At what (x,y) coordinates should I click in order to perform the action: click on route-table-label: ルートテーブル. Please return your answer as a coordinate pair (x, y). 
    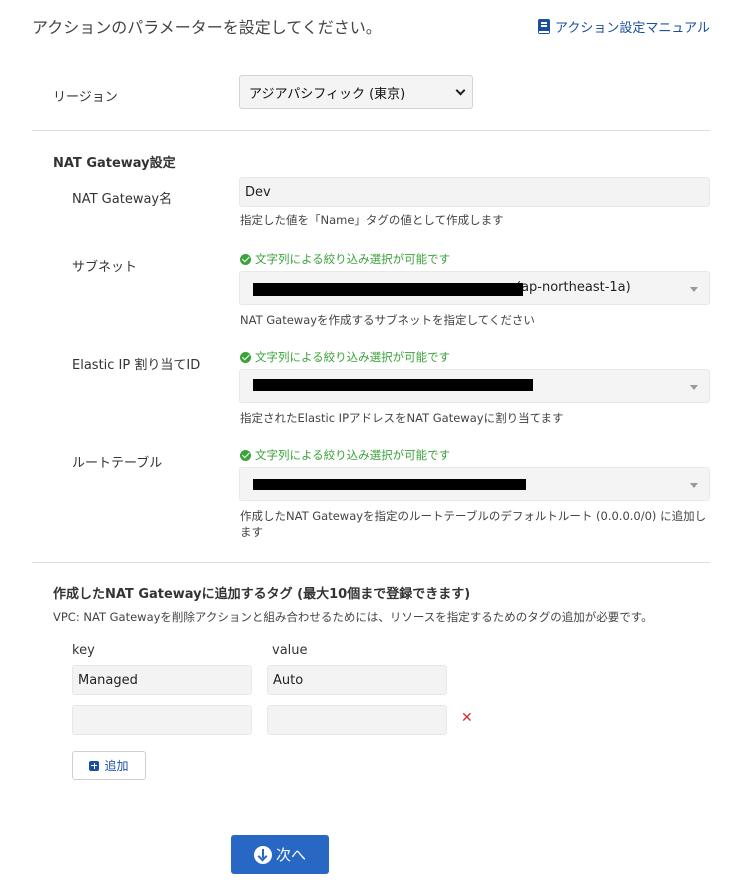
    Looking at the image, I should click on (117, 463).